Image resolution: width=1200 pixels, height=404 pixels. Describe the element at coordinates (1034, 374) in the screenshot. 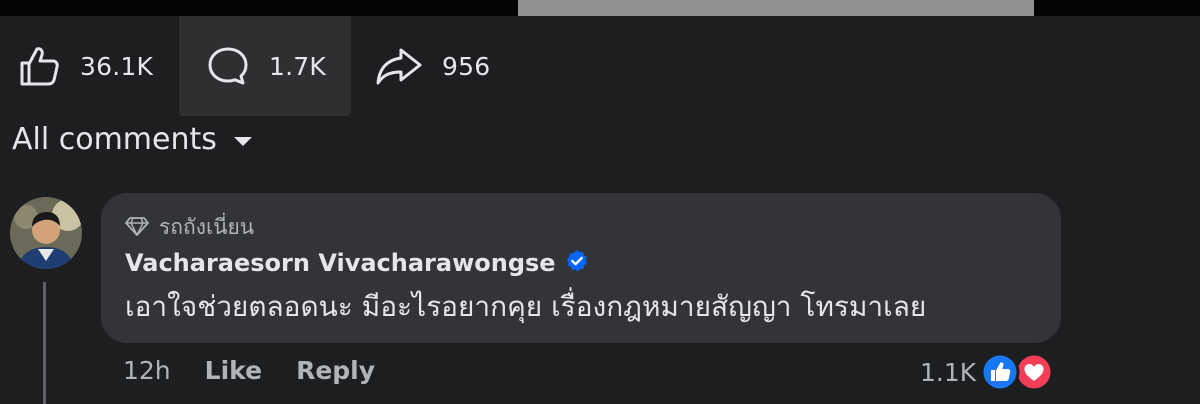

I see `love-reaction-icon` at that location.